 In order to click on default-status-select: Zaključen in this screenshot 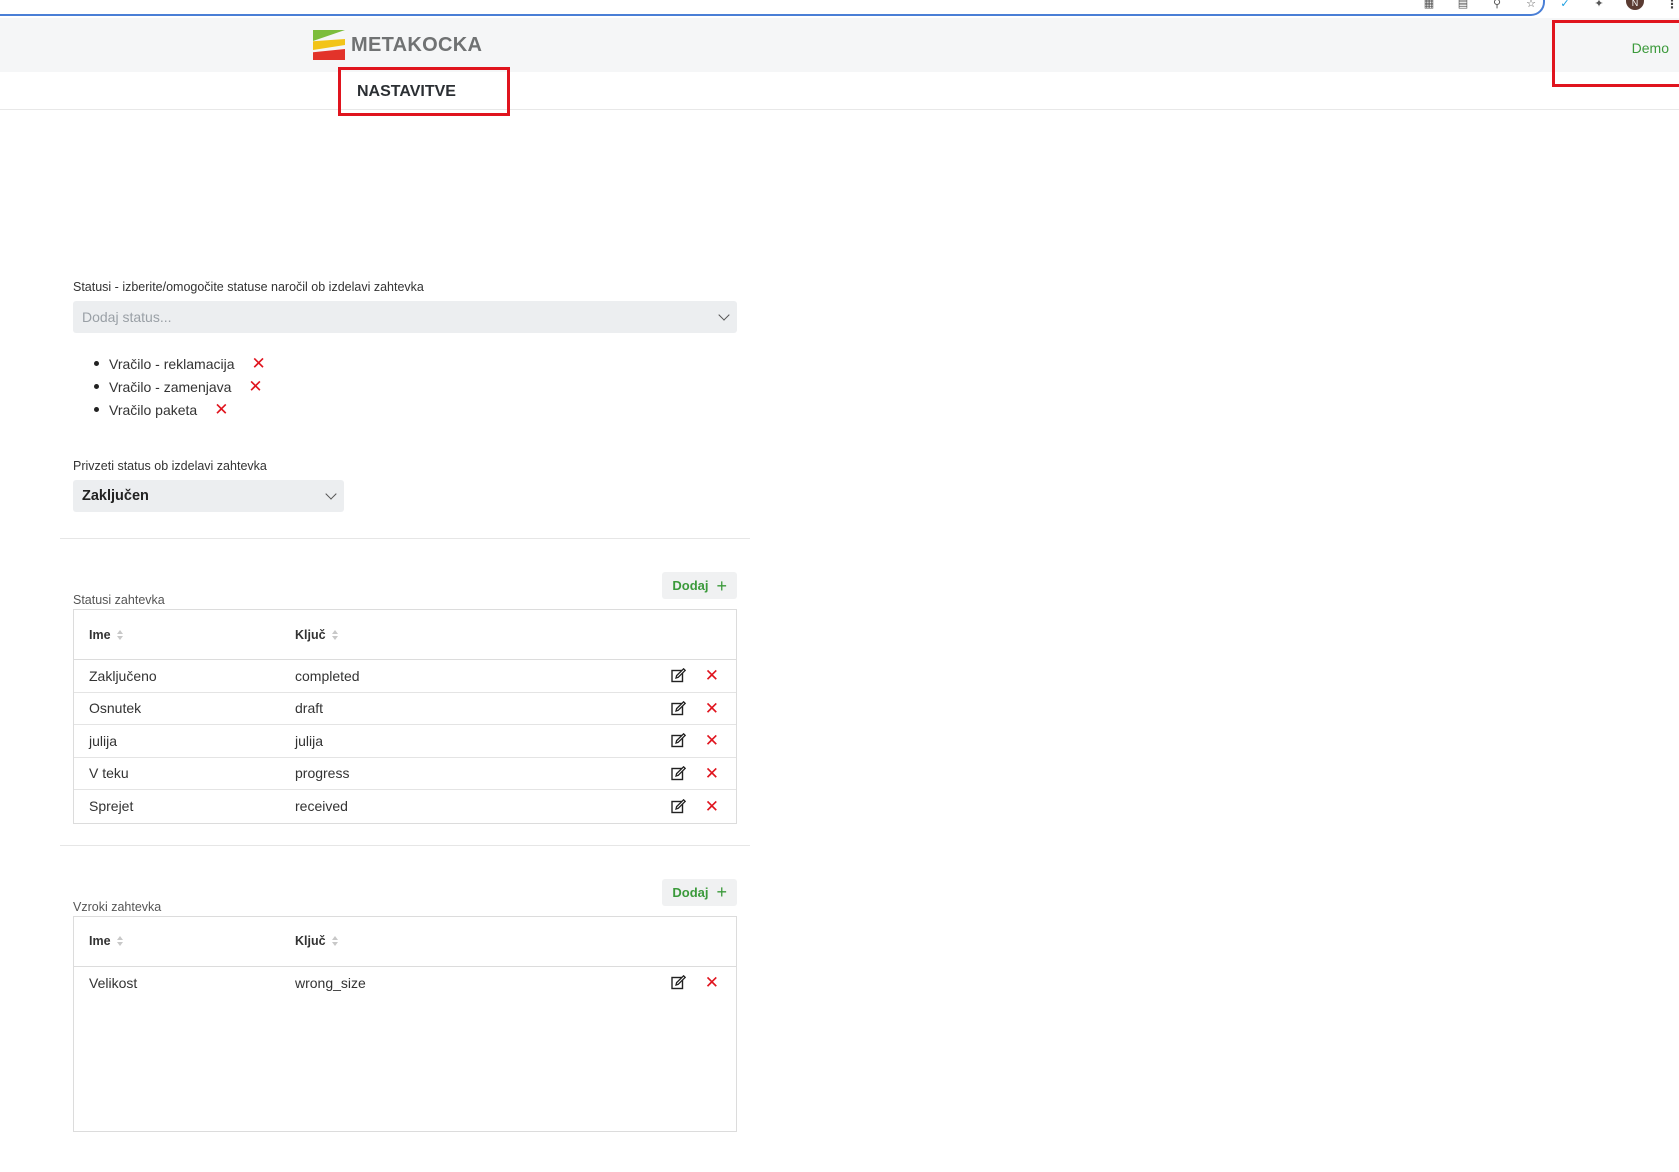, I will do `click(208, 496)`.